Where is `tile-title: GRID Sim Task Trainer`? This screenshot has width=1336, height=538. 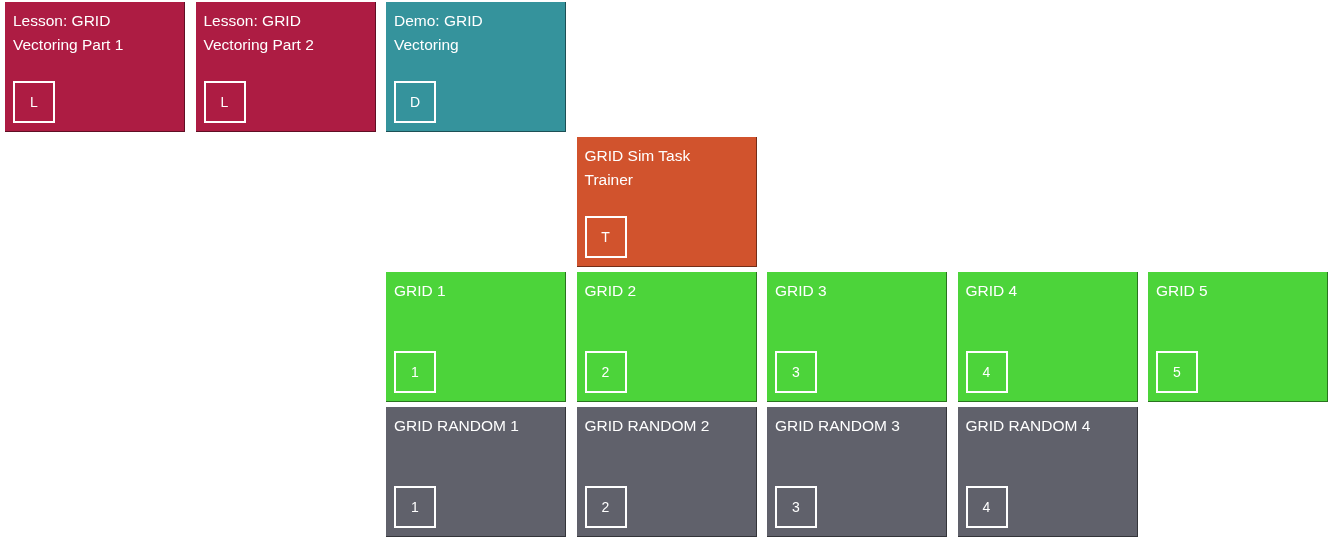 tile-title: GRID Sim Task Trainer is located at coordinates (638, 168).